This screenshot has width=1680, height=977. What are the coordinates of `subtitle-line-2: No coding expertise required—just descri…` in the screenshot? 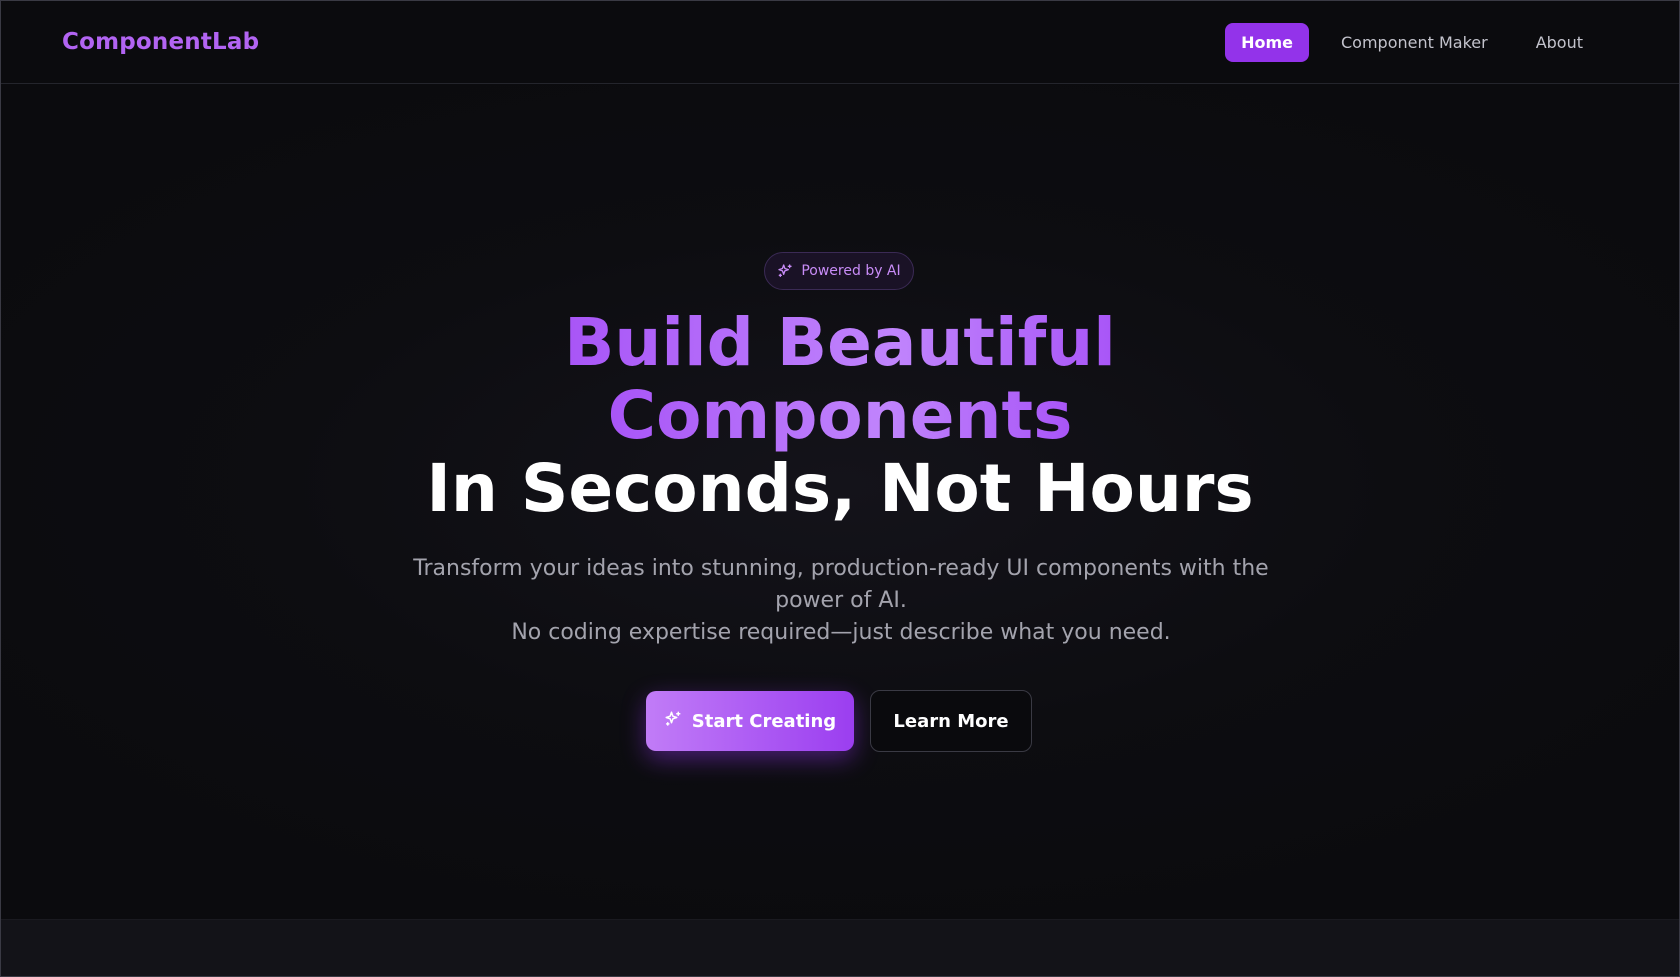 It's located at (841, 632).